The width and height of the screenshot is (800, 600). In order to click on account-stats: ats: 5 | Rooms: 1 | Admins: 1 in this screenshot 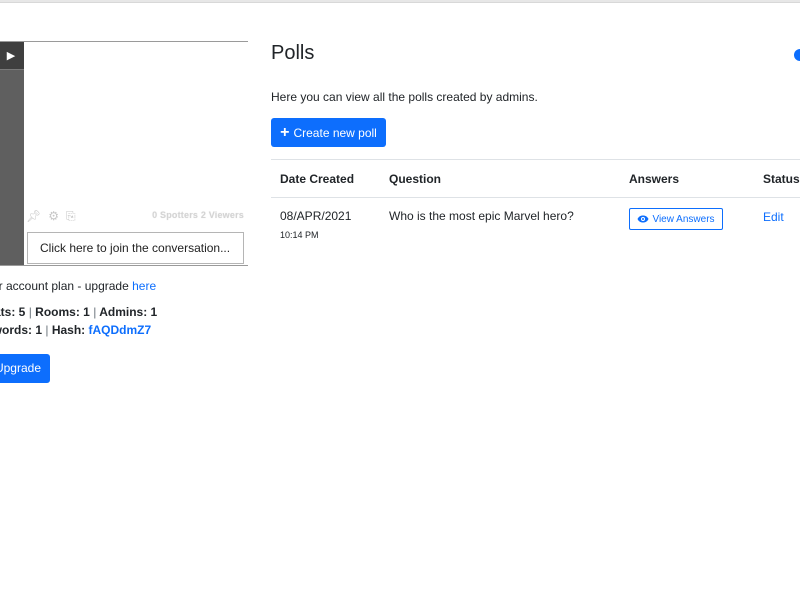, I will do `click(78, 312)`.